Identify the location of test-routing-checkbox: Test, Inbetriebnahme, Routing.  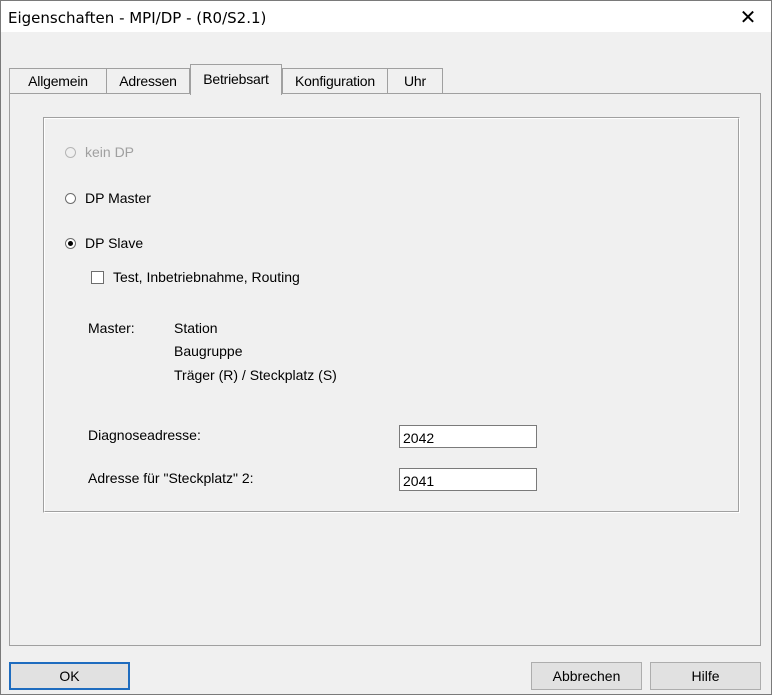
(195, 277).